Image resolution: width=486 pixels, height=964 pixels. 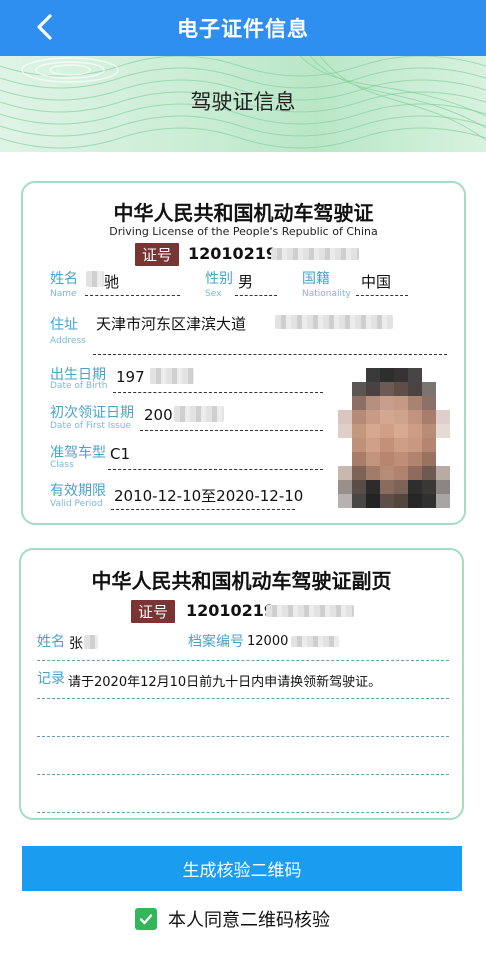 What do you see at coordinates (45, 27) in the screenshot?
I see `back-arrow-icon` at bounding box center [45, 27].